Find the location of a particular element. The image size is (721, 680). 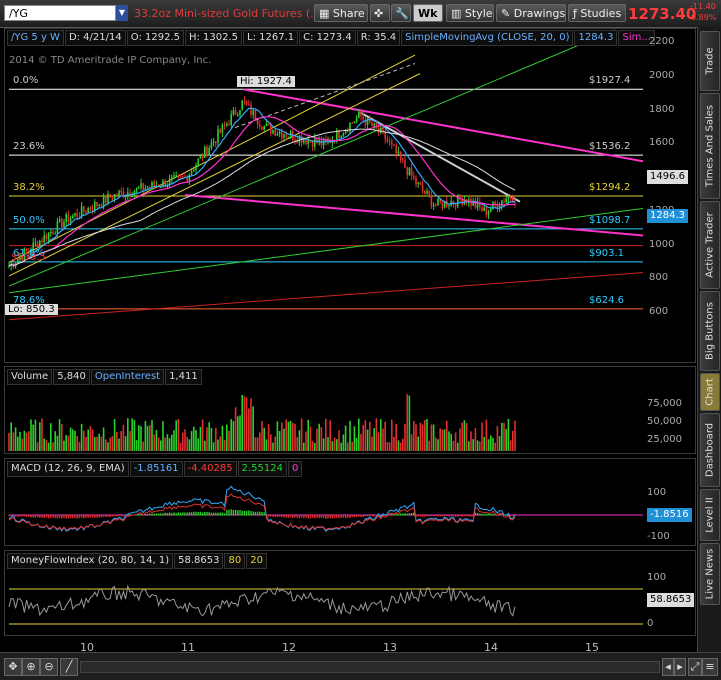

symbol-dropdown-button: ▼ is located at coordinates (122, 13).